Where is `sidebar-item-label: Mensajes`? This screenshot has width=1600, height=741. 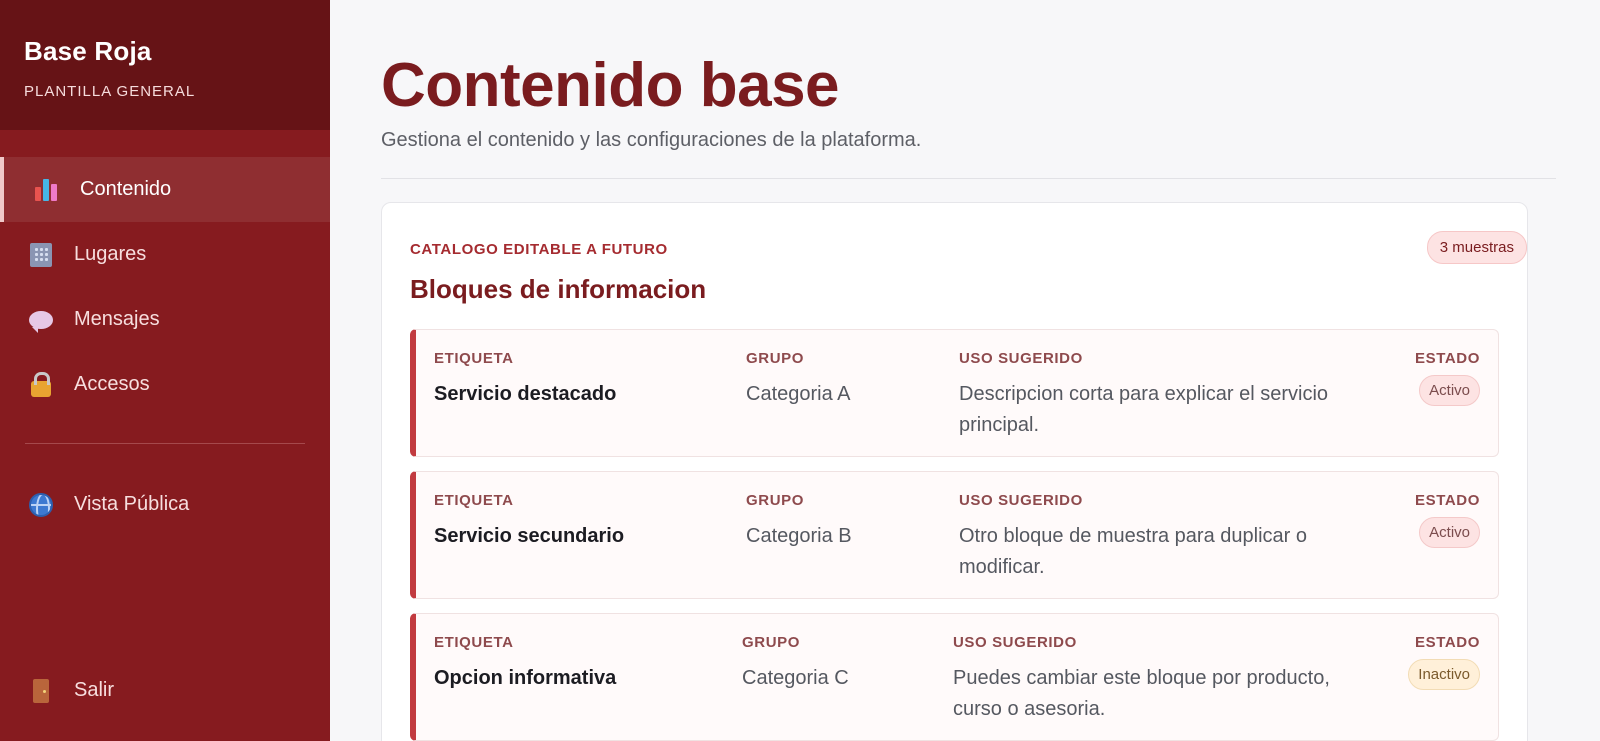
sidebar-item-label: Mensajes is located at coordinates (117, 319).